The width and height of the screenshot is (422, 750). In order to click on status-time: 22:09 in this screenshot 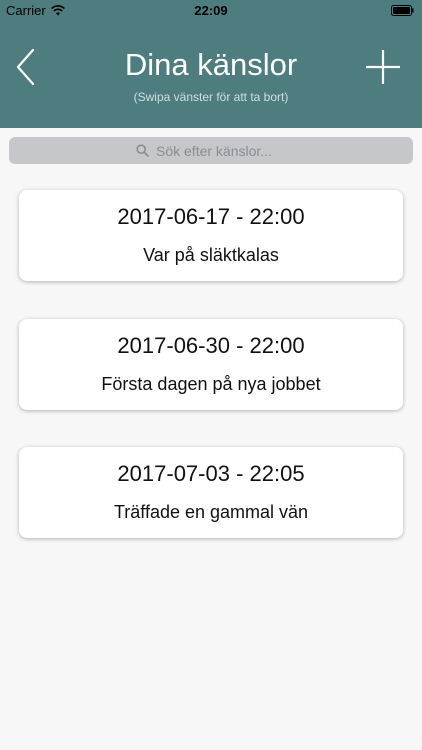, I will do `click(211, 10)`.